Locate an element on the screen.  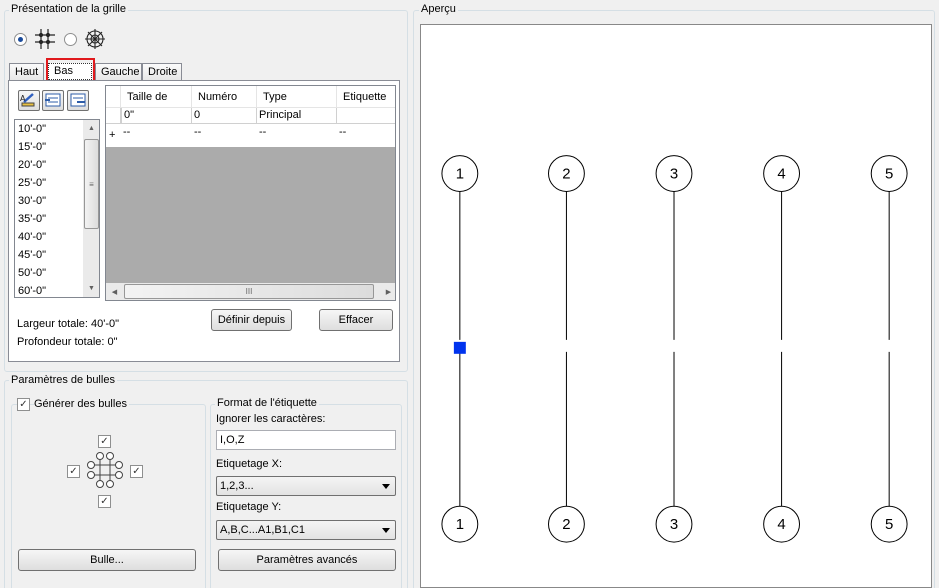
column-header: Type is located at coordinates (297, 97).